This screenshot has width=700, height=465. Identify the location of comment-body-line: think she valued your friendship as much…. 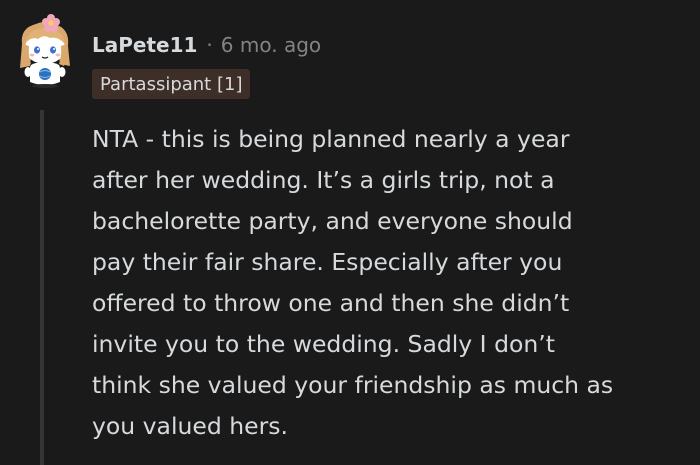
(353, 385).